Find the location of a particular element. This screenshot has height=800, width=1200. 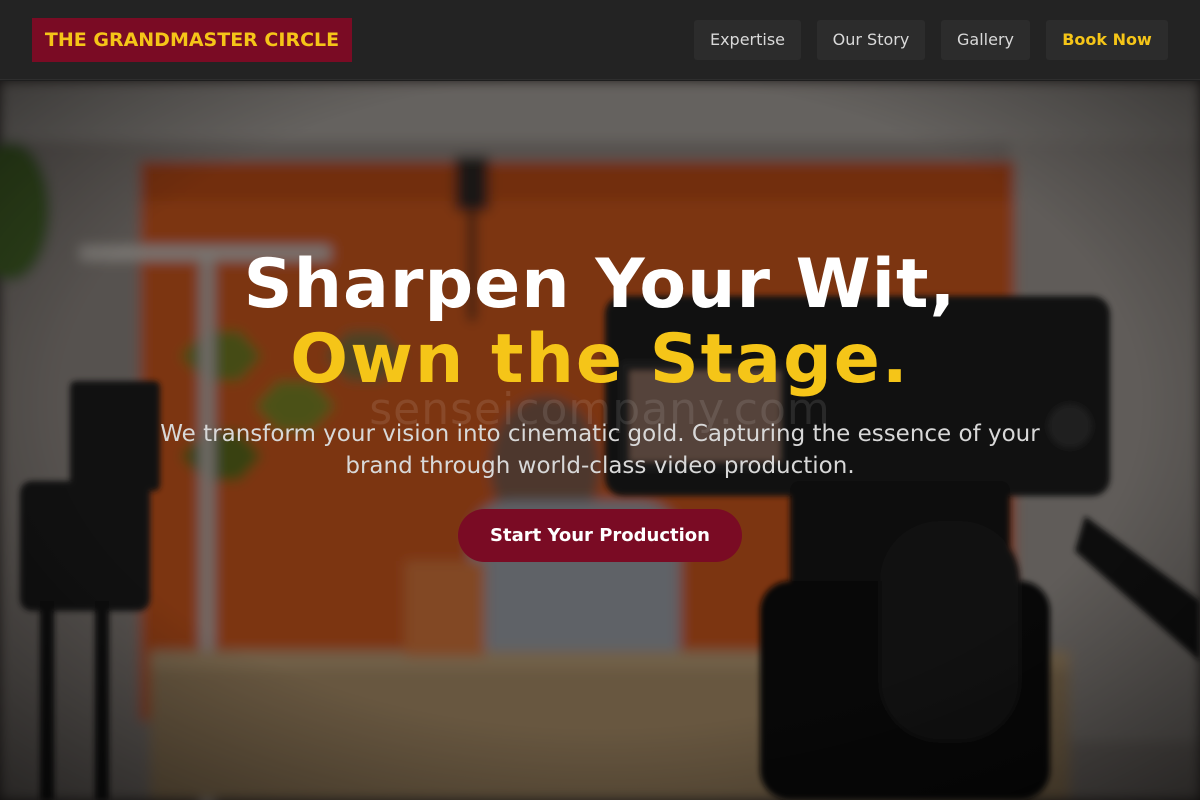

nav-link-our-story: Our Story is located at coordinates (871, 40).